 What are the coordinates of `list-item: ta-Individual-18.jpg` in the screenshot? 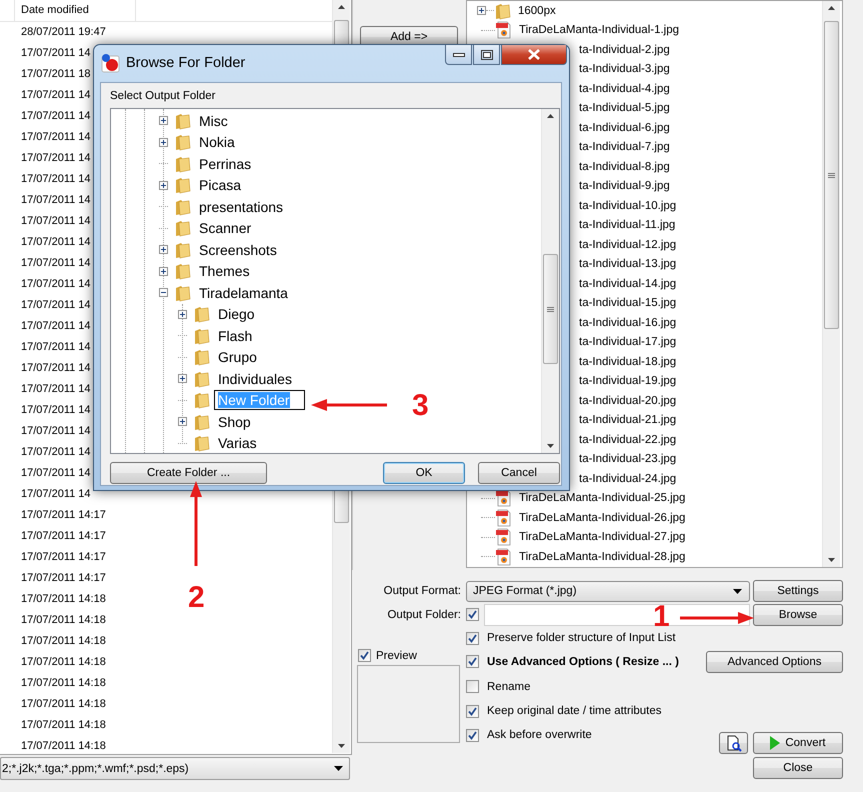 It's located at (627, 362).